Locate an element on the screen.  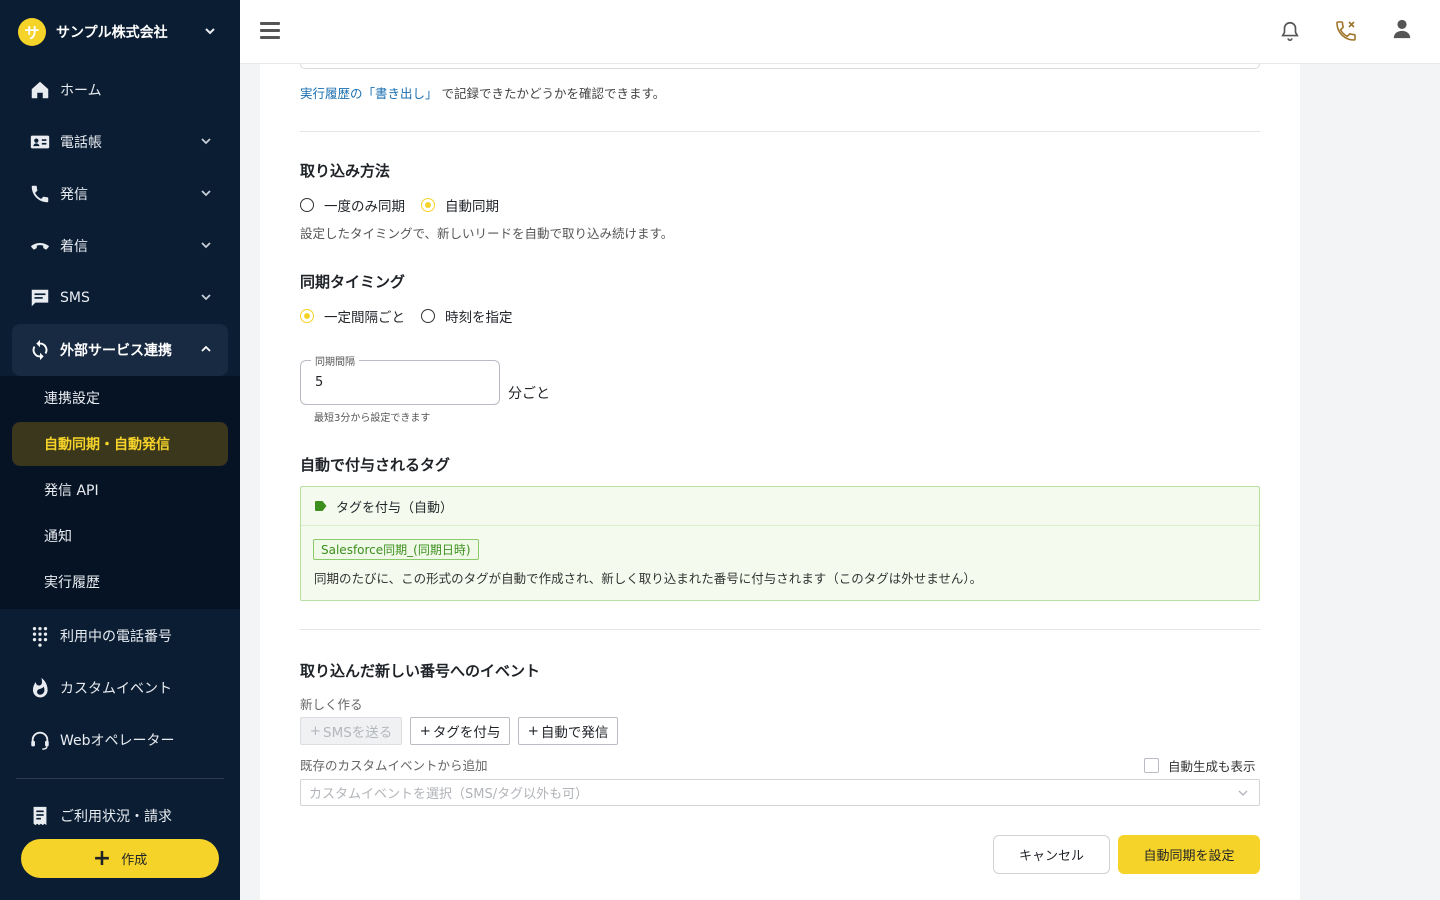
tag-icon is located at coordinates (321, 506).